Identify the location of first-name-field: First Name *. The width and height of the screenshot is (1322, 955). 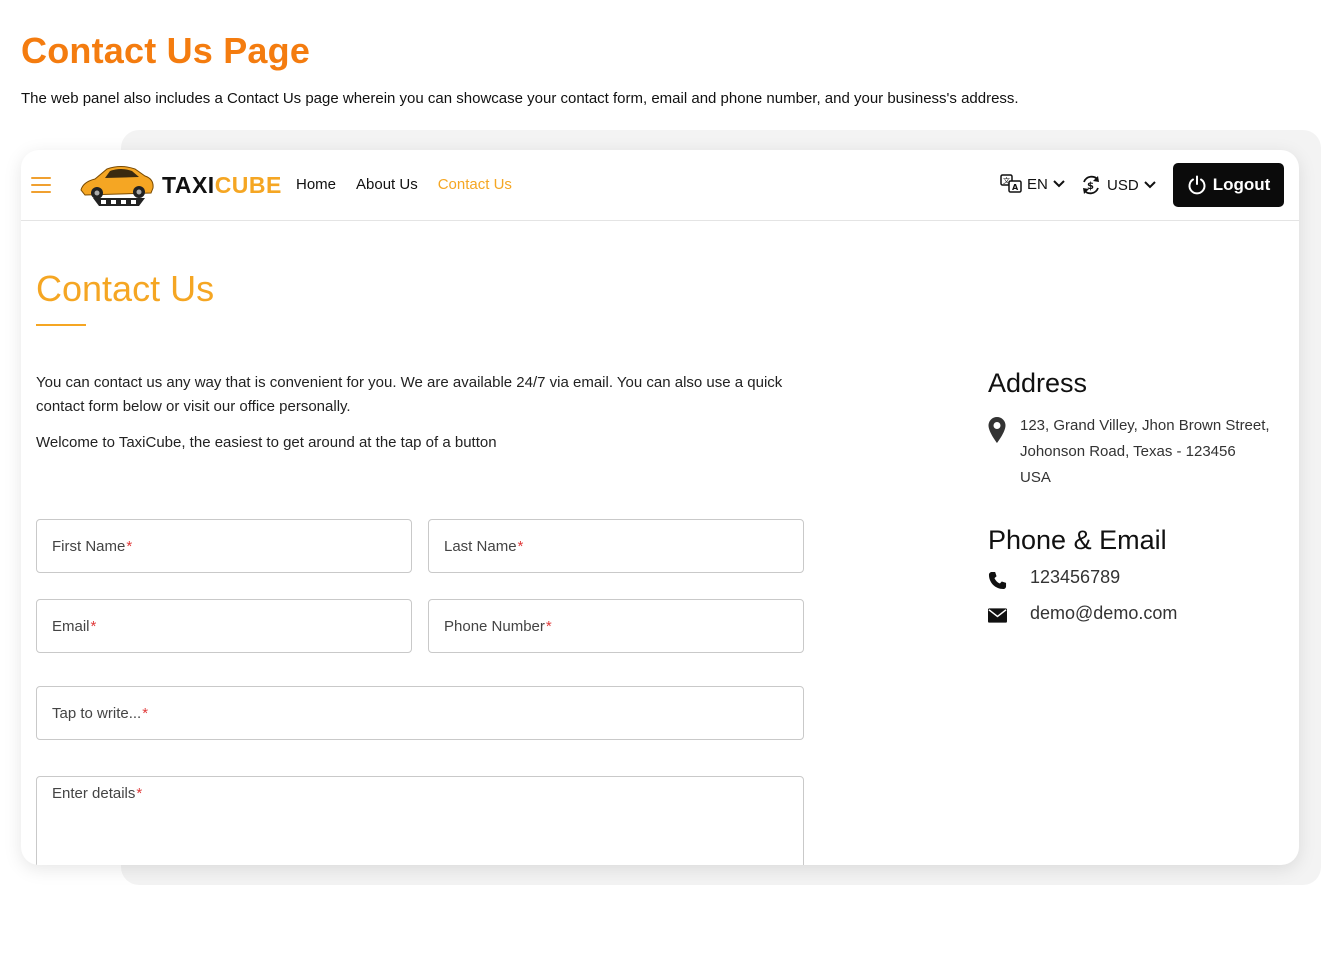
(224, 546).